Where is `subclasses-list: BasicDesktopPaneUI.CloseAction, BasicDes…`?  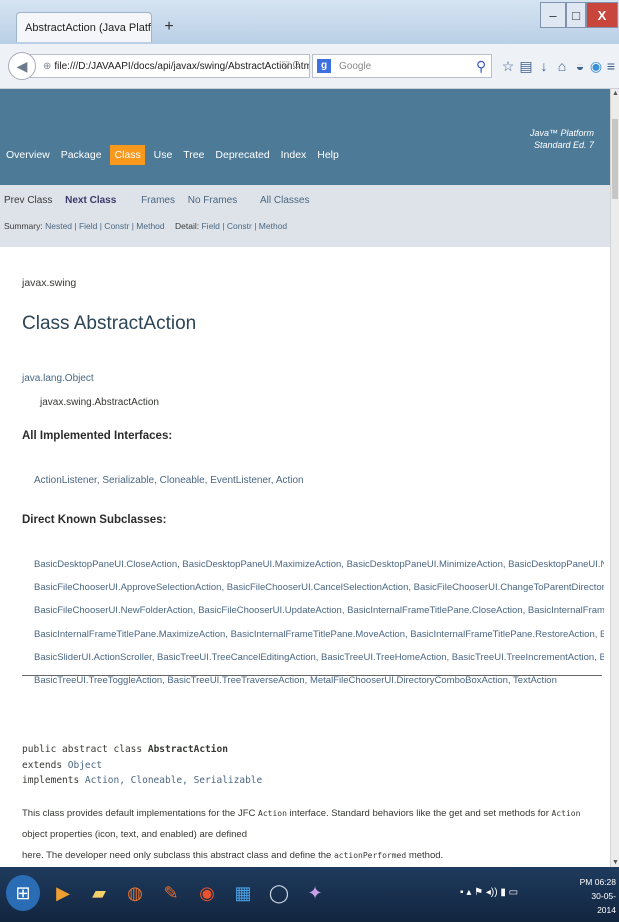 subclasses-list: BasicDesktopPaneUI.CloseAction, BasicDes… is located at coordinates (319, 622).